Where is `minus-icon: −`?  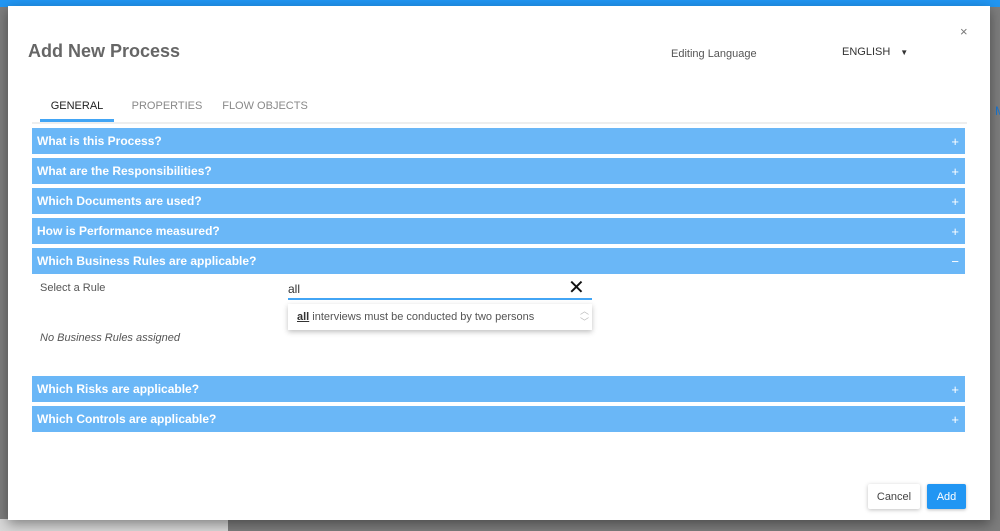 minus-icon: − is located at coordinates (955, 261).